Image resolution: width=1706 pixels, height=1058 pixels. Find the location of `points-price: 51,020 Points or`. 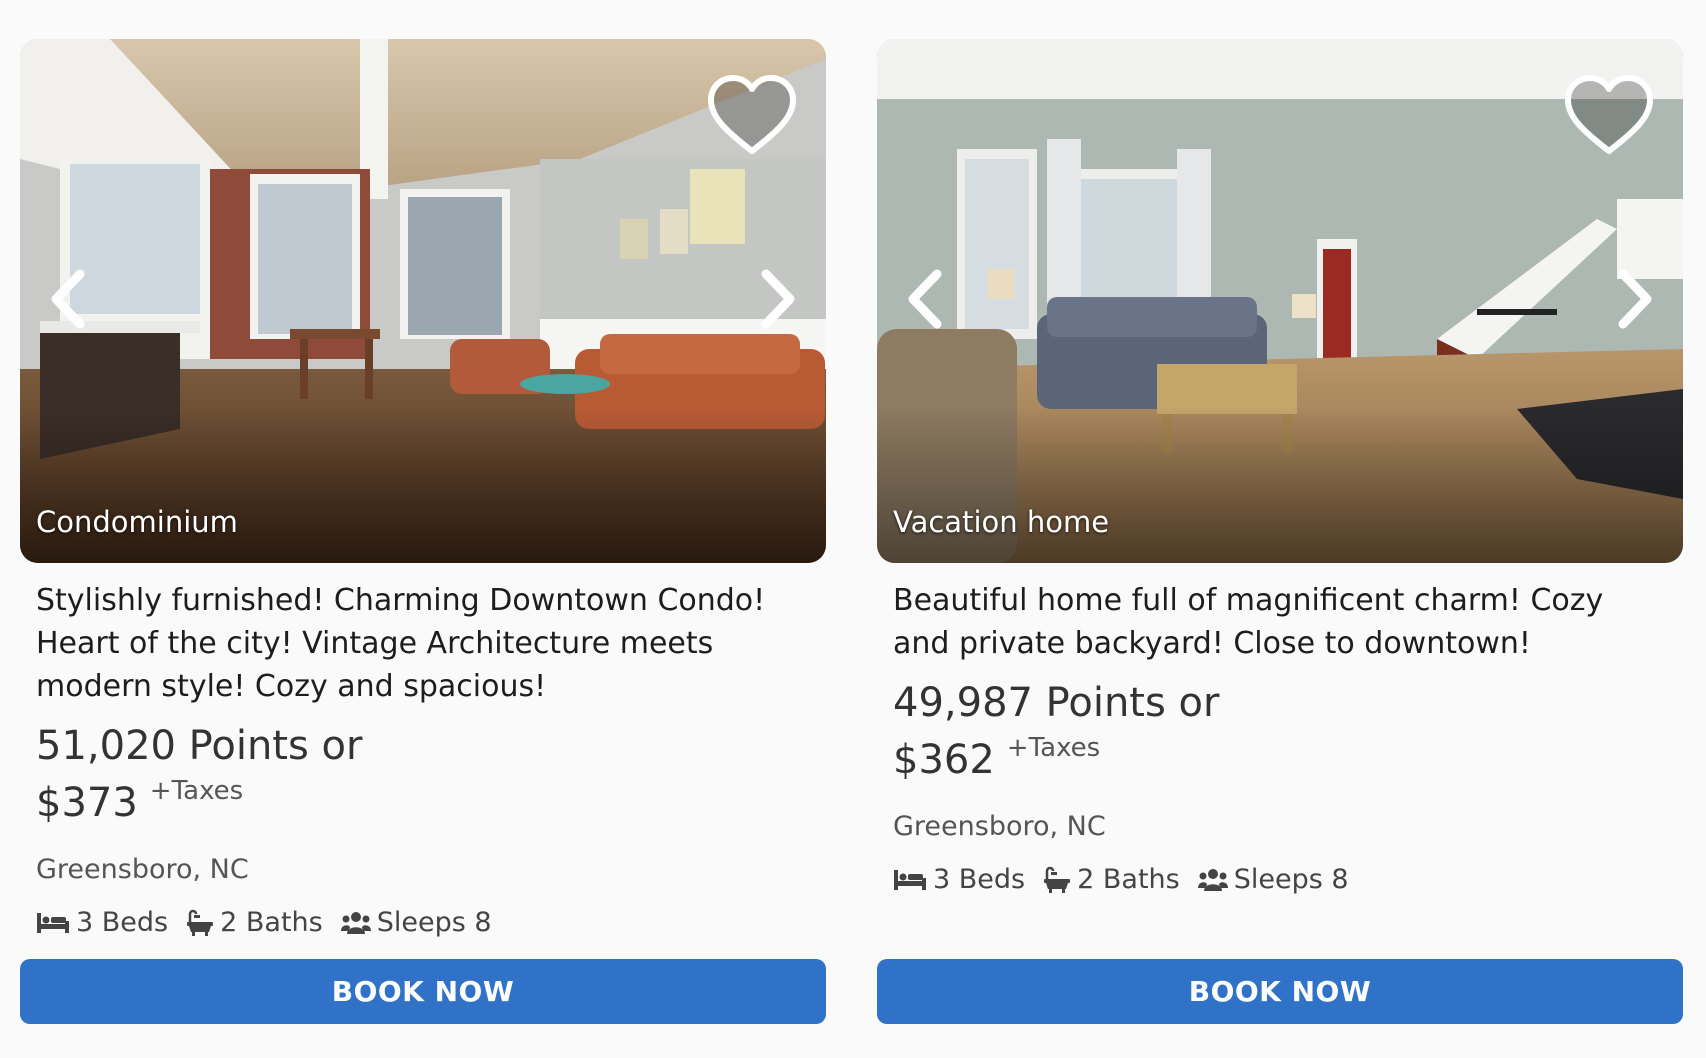

points-price: 51,020 Points or is located at coordinates (199, 746).